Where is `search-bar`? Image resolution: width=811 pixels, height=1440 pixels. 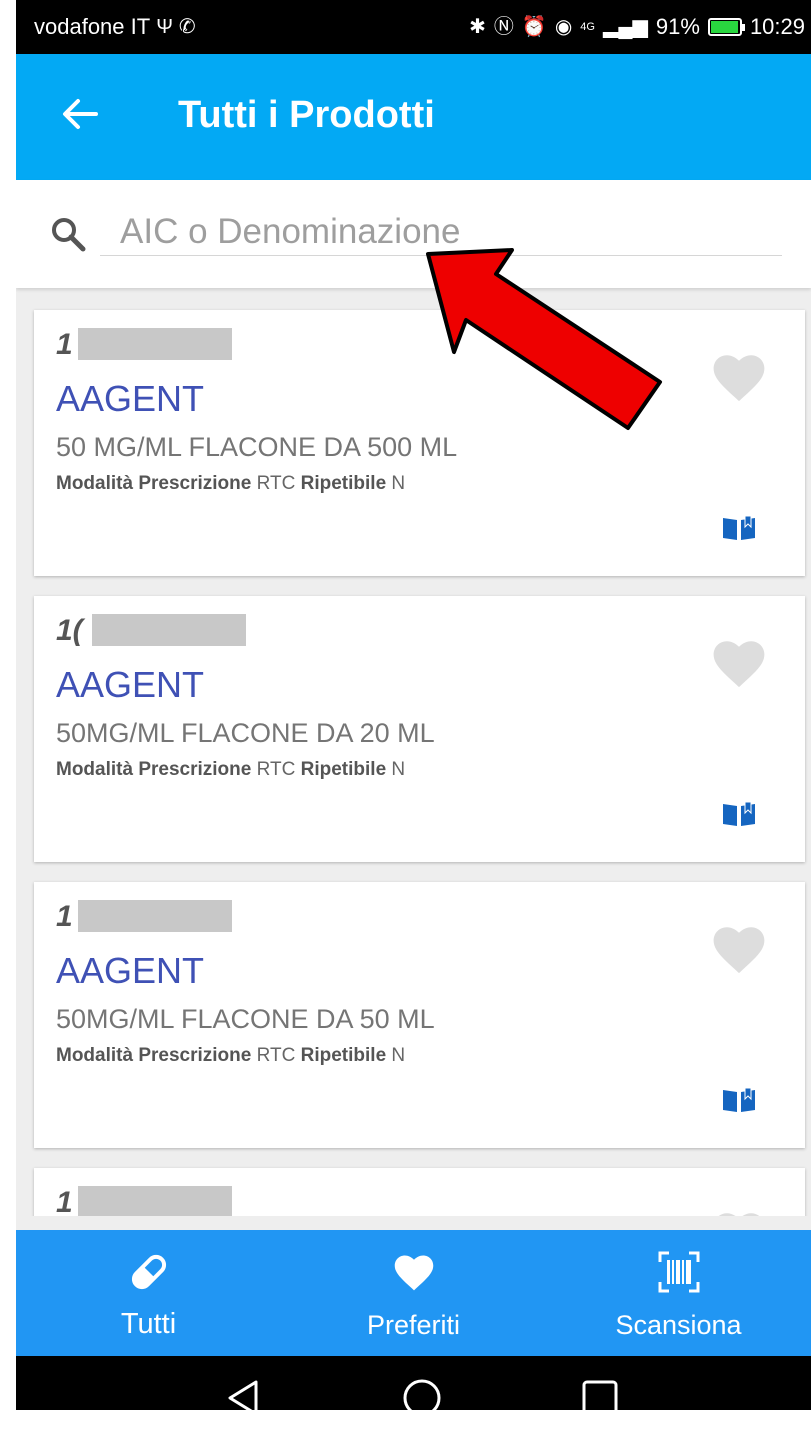
search-bar is located at coordinates (413, 234).